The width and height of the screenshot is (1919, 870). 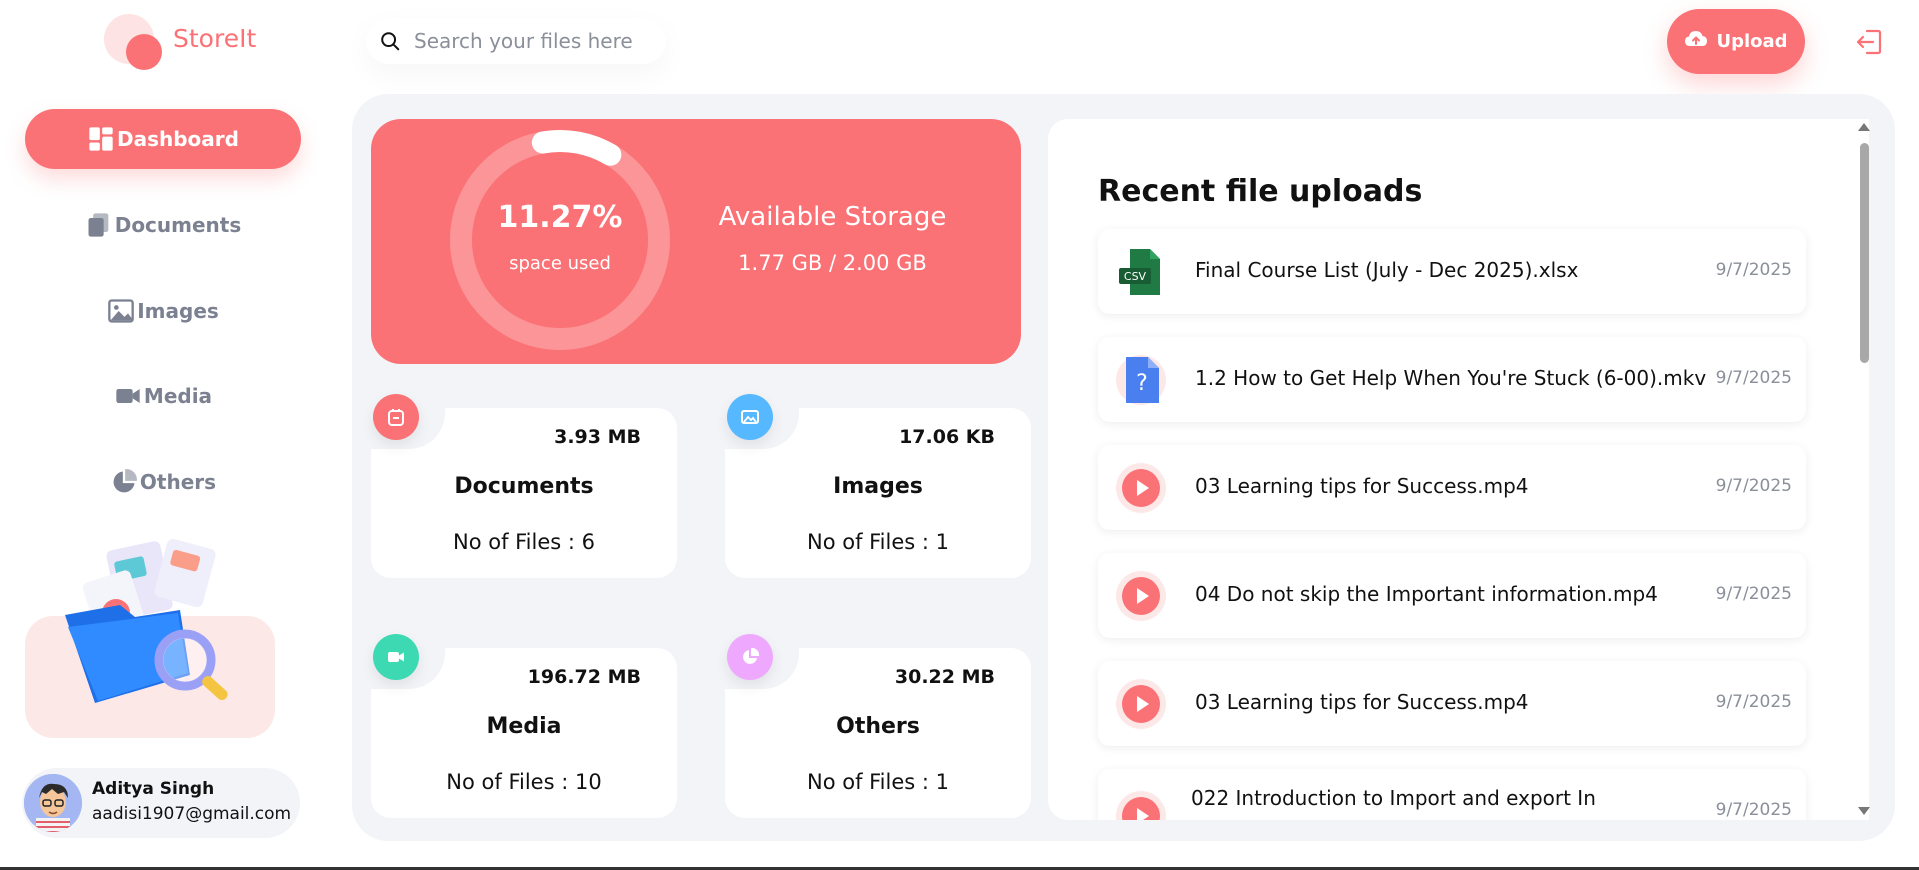 I want to click on category-card-media: 196.72 MB Media No of Files : 10, so click(x=524, y=723).